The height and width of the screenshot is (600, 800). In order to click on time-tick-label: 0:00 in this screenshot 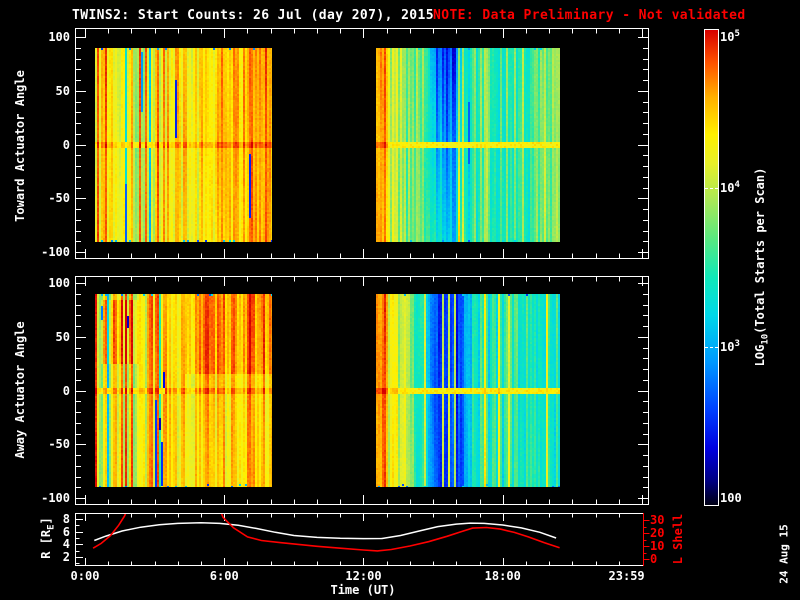, I will do `click(85, 576)`.